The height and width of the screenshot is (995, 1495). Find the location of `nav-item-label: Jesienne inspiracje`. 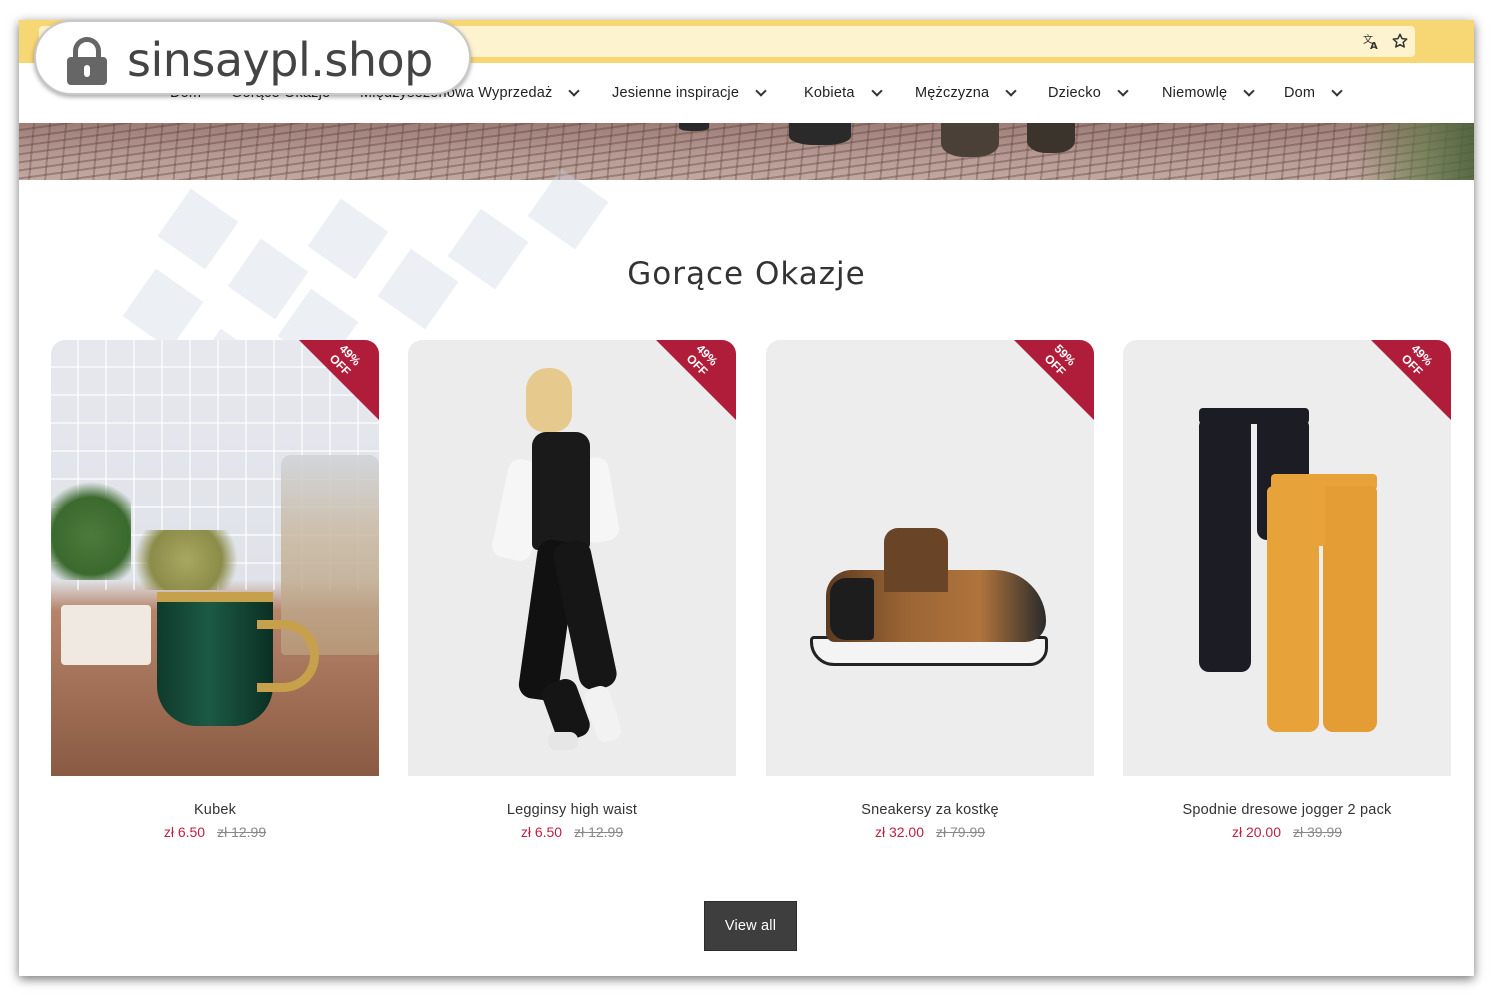

nav-item-label: Jesienne inspiracje is located at coordinates (676, 93).